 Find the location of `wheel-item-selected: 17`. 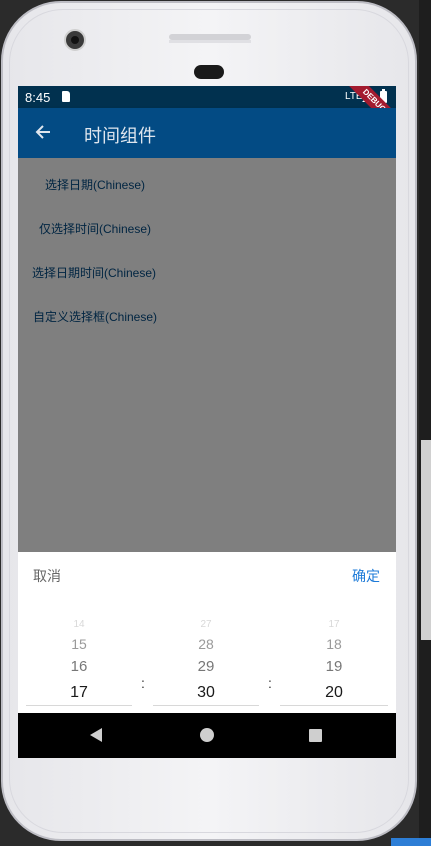

wheel-item-selected: 17 is located at coordinates (79, 692).